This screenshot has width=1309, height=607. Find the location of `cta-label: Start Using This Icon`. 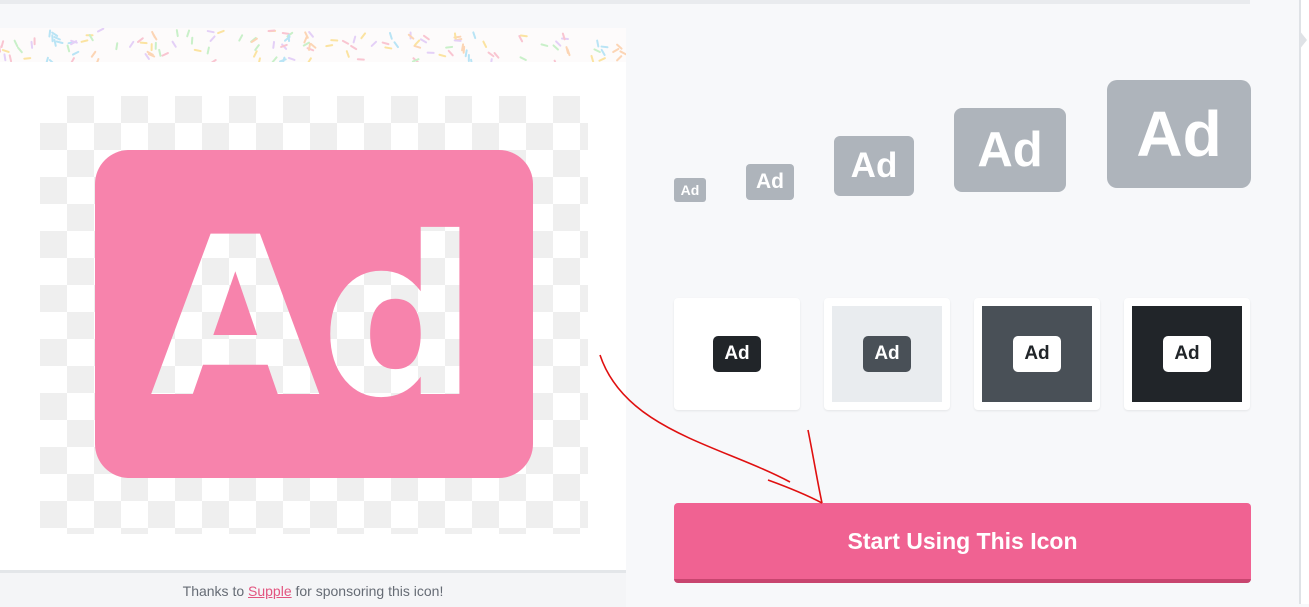

cta-label: Start Using This Icon is located at coordinates (962, 540).